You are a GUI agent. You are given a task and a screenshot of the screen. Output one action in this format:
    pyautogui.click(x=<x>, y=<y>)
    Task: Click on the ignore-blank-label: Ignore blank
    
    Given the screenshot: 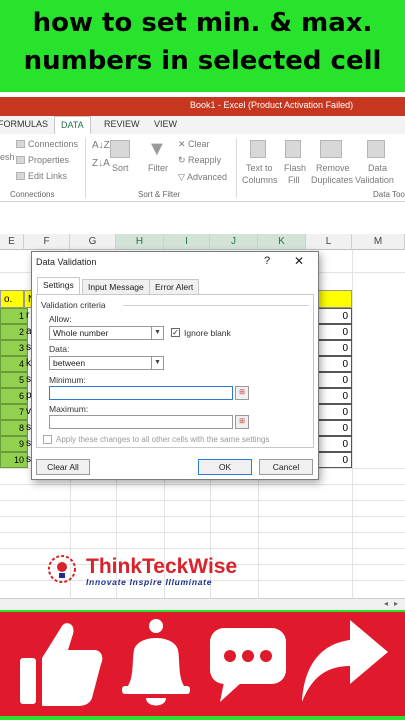 What is the action you would take?
    pyautogui.click(x=207, y=333)
    